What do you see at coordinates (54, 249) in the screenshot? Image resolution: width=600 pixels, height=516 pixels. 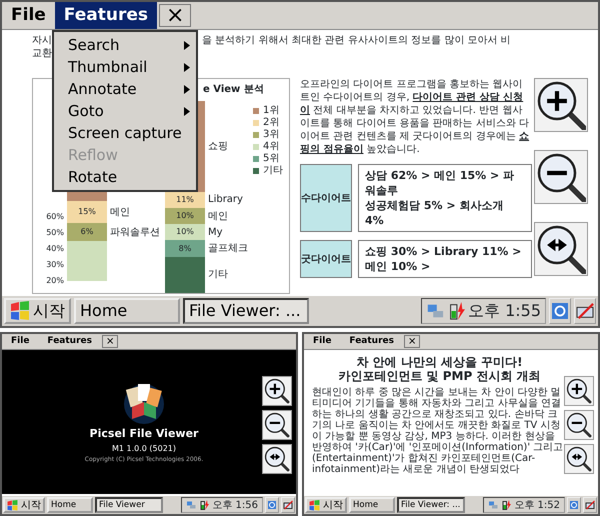 I see `axis-tick-label: 40%` at bounding box center [54, 249].